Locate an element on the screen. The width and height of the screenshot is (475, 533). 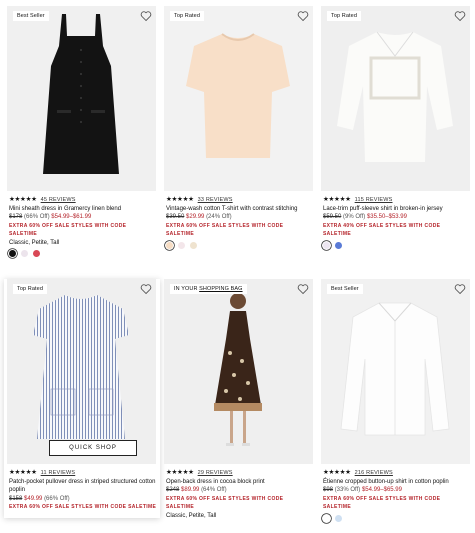
sale-price: $35.50–$53.99 is located at coordinates (386, 217).